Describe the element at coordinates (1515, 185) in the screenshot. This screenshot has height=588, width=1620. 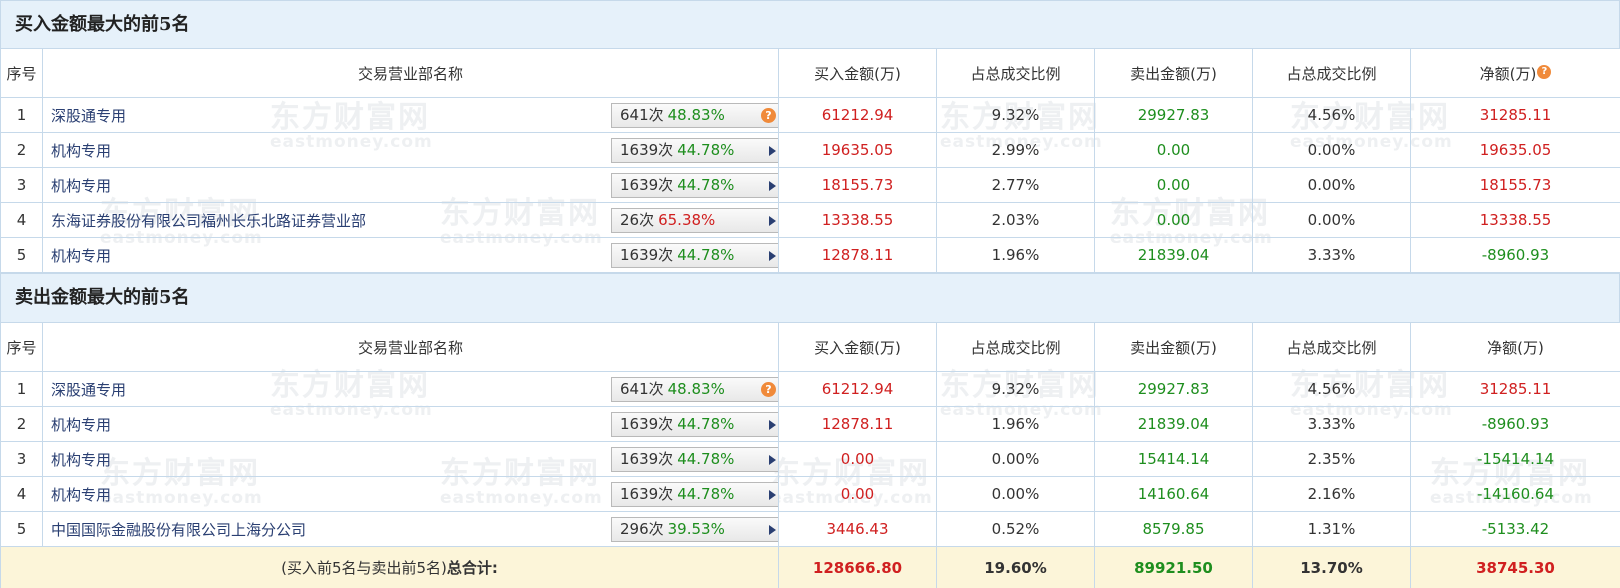
I see `net-amount: 18155.73` at that location.